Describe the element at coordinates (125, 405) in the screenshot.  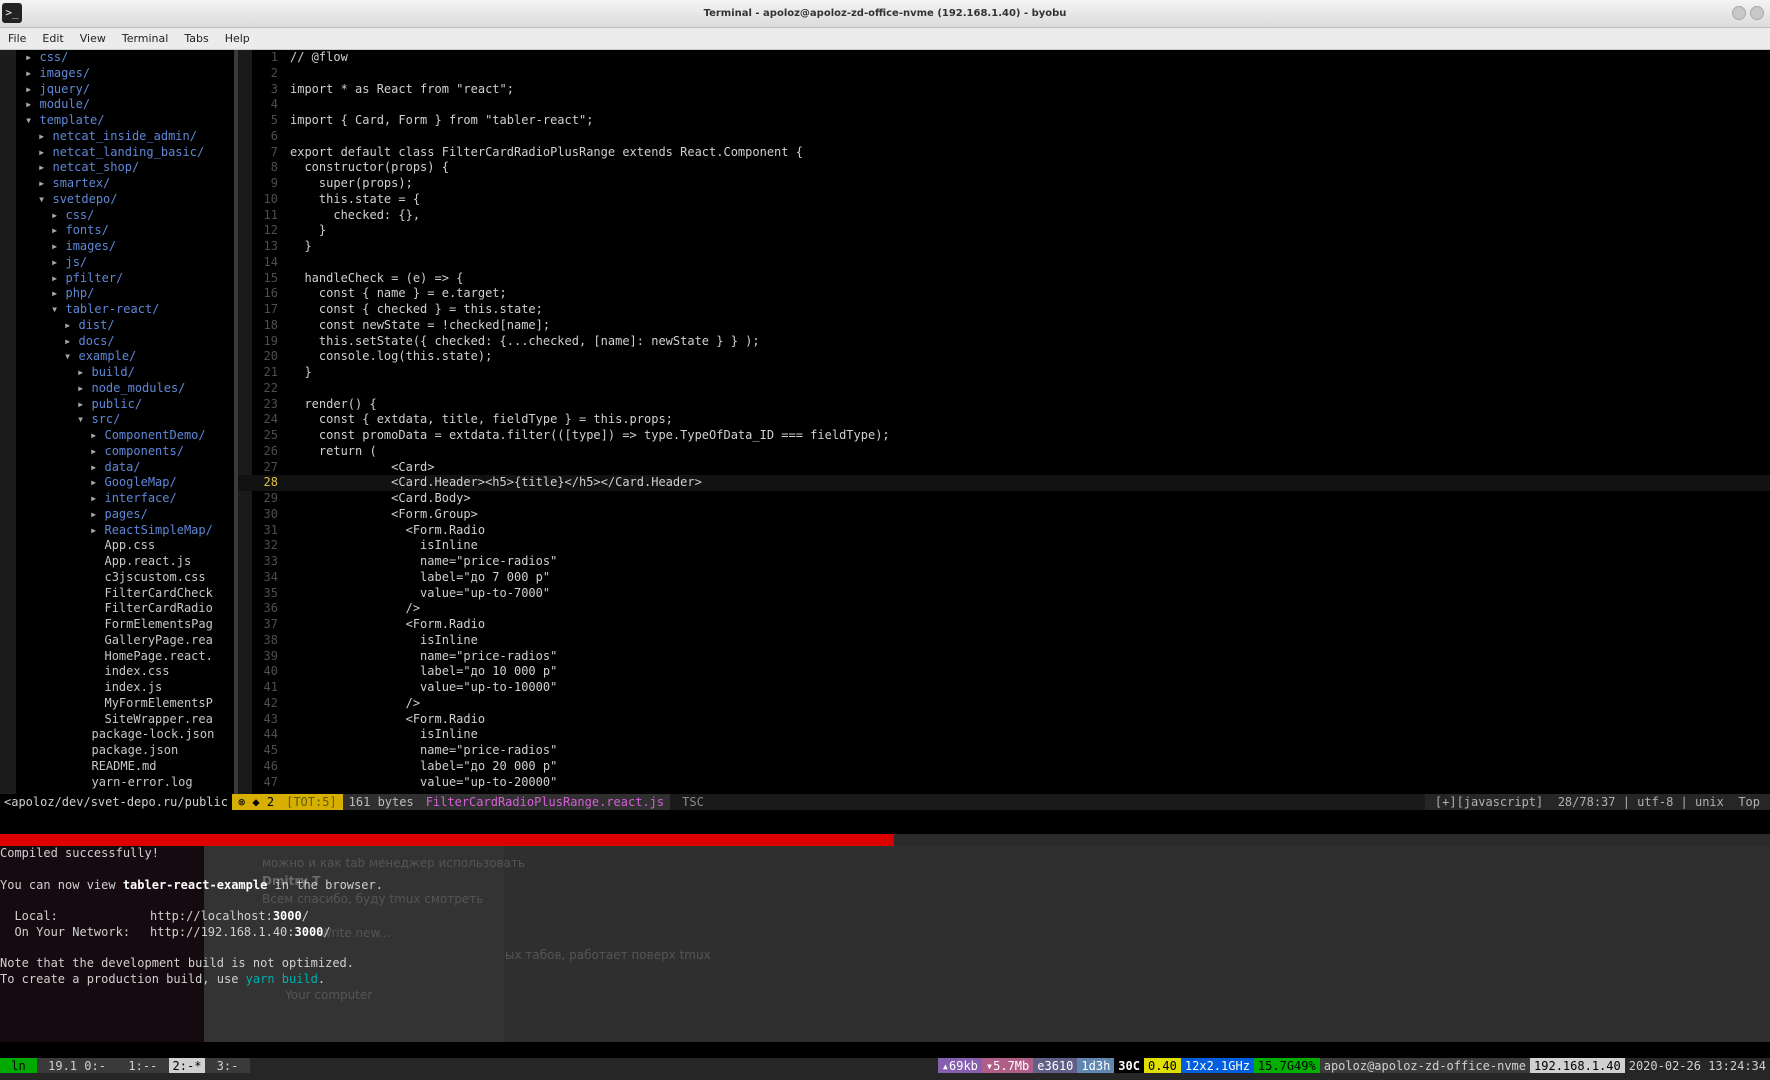
I see `tree-folder: ▸ public/` at that location.